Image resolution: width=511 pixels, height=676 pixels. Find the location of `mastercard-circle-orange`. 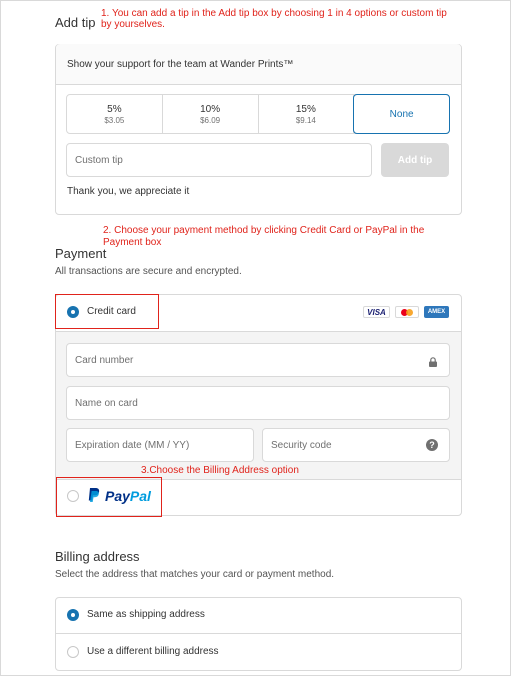

mastercard-circle-orange is located at coordinates (409, 312).